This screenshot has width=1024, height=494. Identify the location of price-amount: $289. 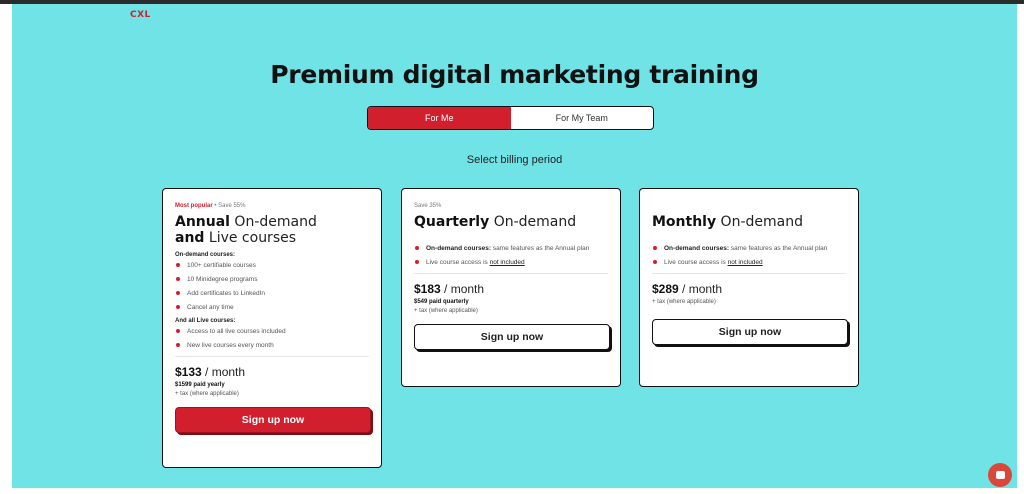
(665, 289).